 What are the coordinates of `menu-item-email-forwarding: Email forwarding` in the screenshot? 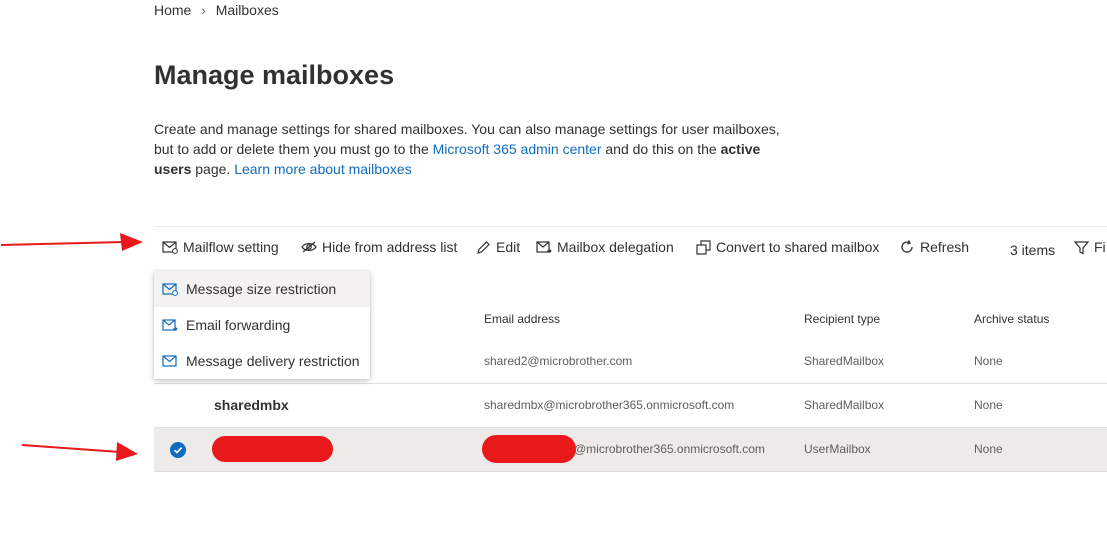 It's located at (262, 325).